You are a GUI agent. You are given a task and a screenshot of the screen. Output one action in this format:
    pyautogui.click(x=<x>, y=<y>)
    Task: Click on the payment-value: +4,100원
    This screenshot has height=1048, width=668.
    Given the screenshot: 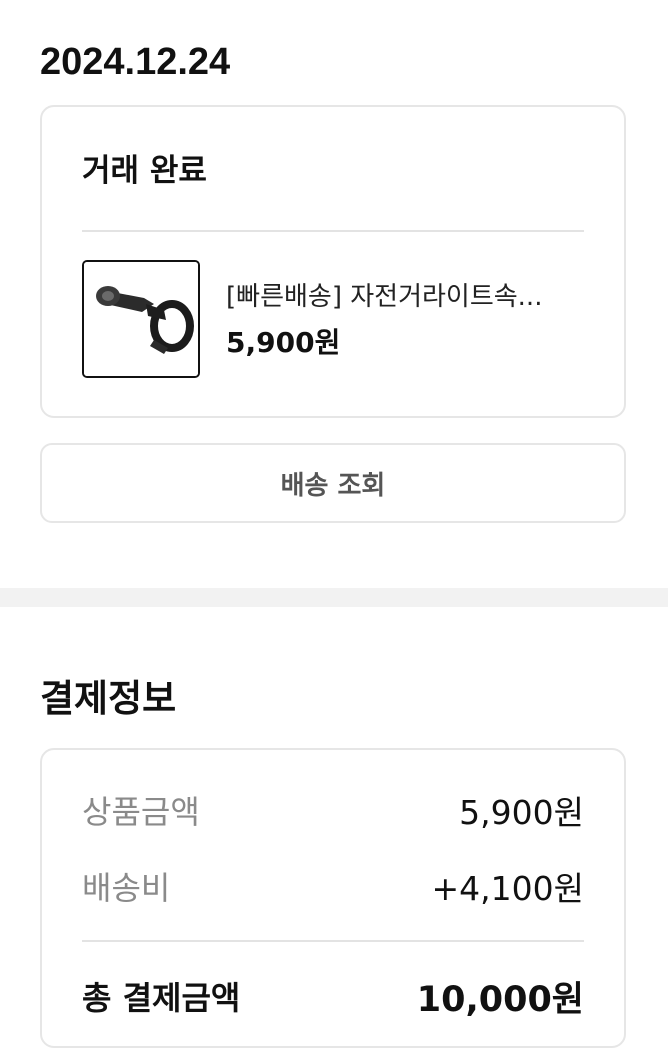 What is the action you would take?
    pyautogui.click(x=507, y=888)
    